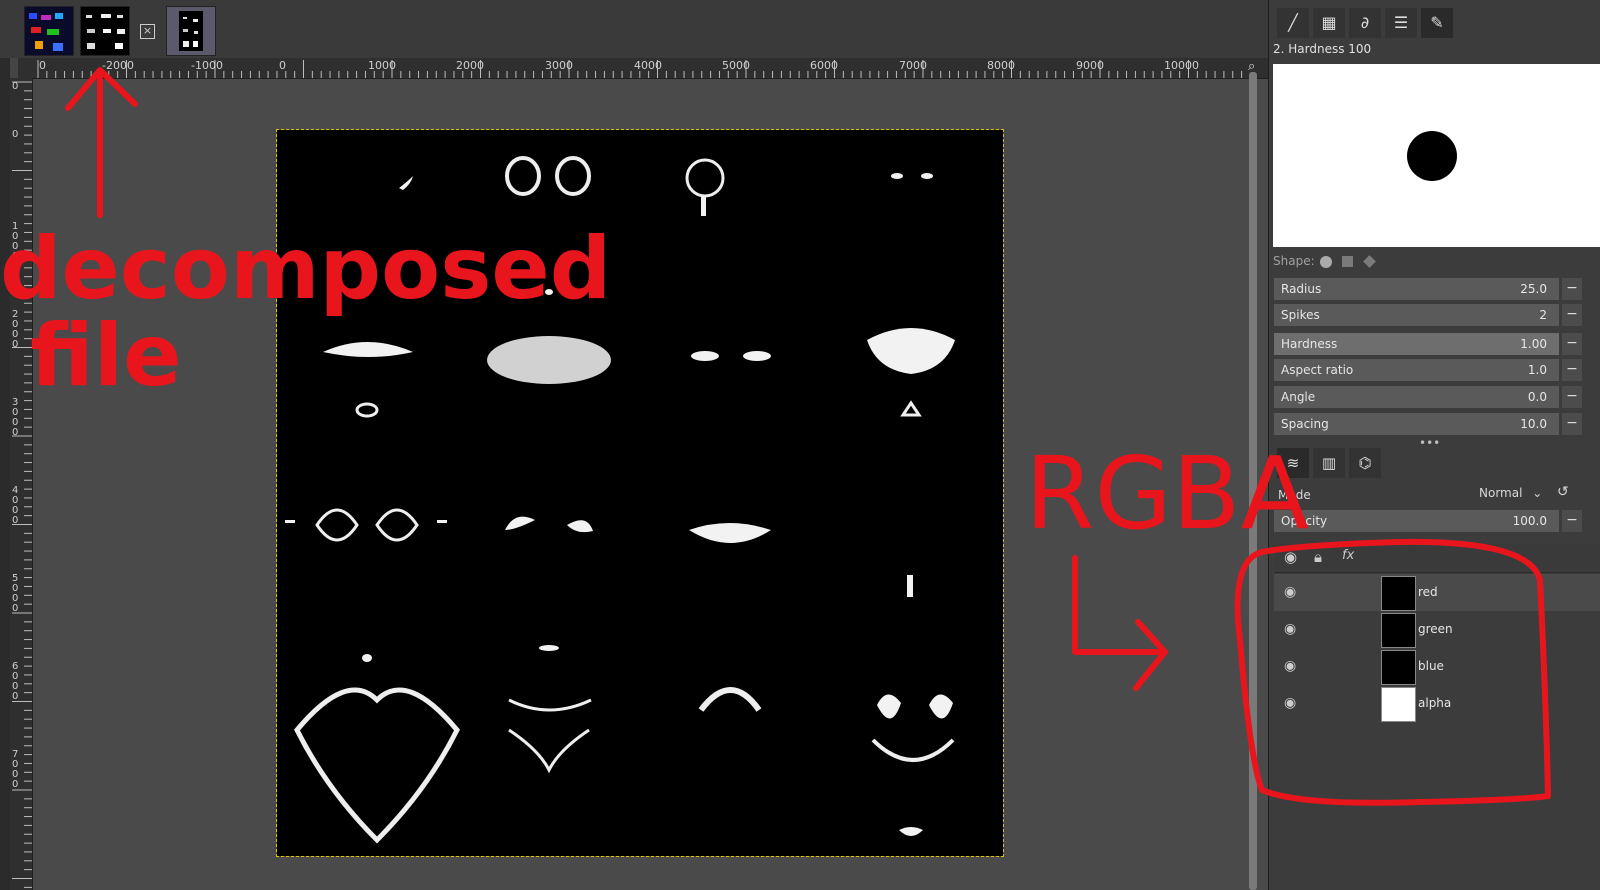  What do you see at coordinates (1001, 65) in the screenshot?
I see `ruler-label: 8000` at bounding box center [1001, 65].